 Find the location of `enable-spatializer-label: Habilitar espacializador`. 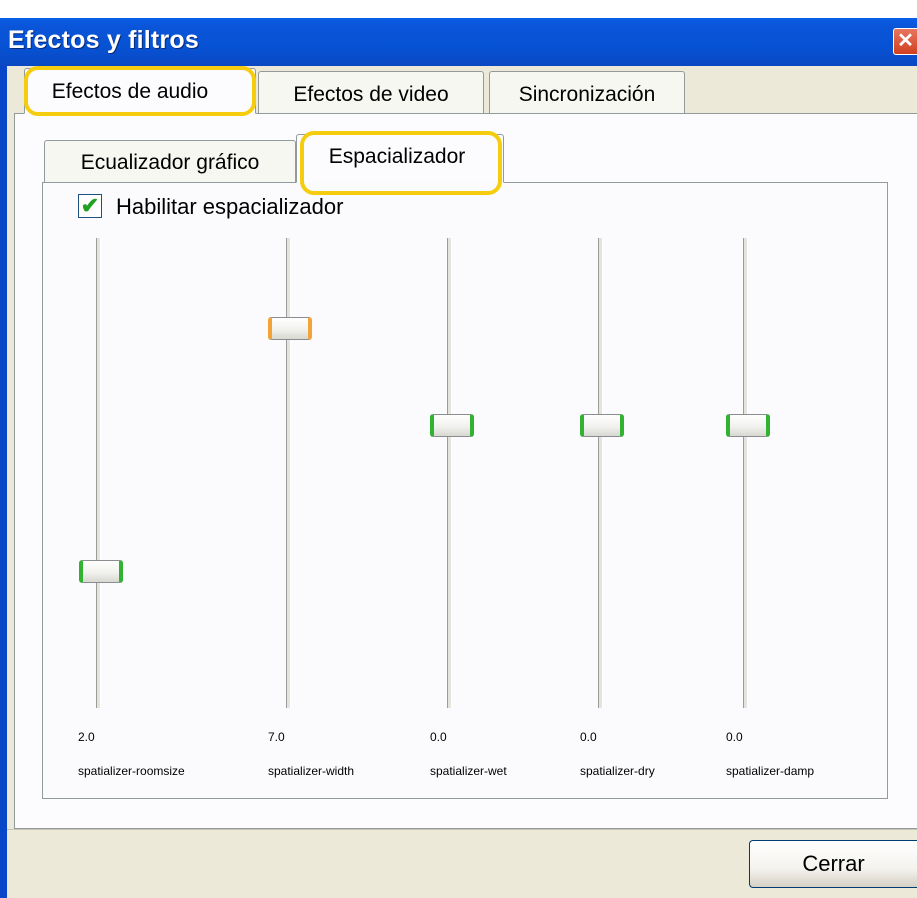

enable-spatializer-label: Habilitar espacializador is located at coordinates (230, 206).